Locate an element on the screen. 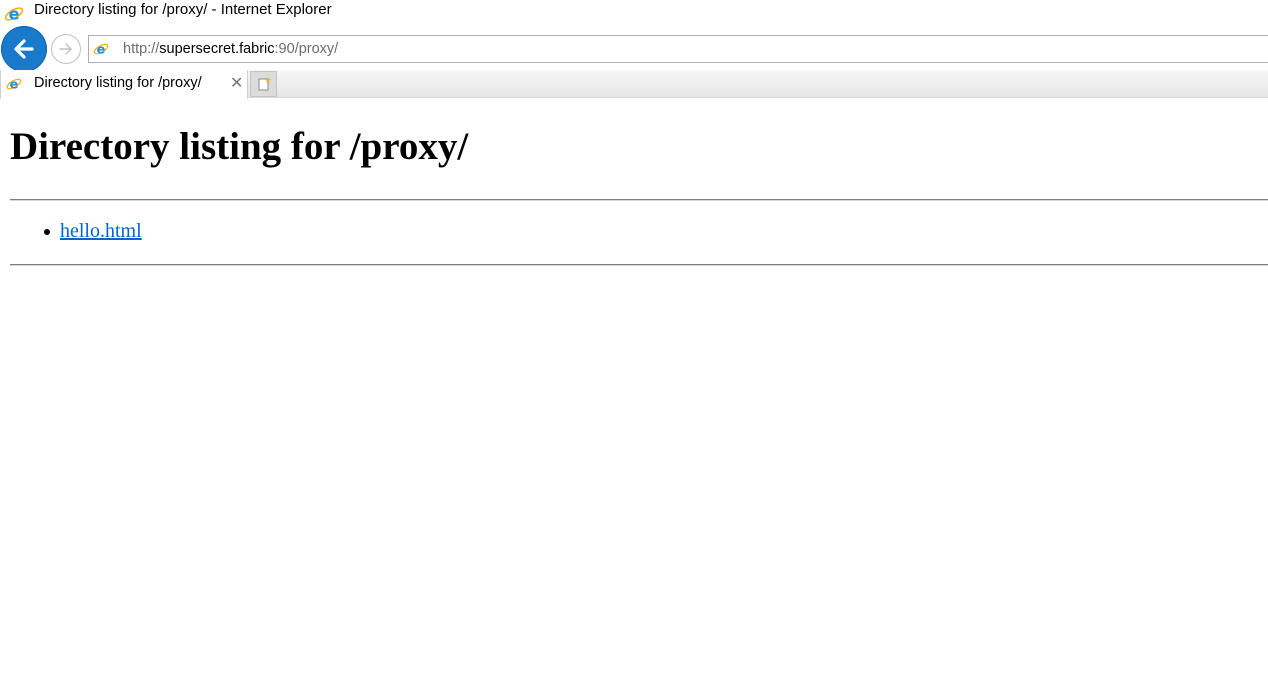 This screenshot has height=694, width=1268. internet-explorer-icon: e is located at coordinates (14, 14).